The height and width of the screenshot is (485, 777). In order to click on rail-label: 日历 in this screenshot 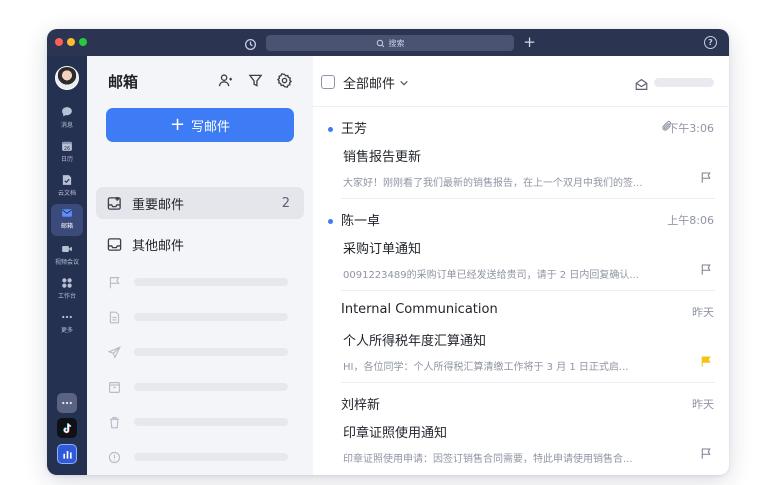, I will do `click(66, 159)`.